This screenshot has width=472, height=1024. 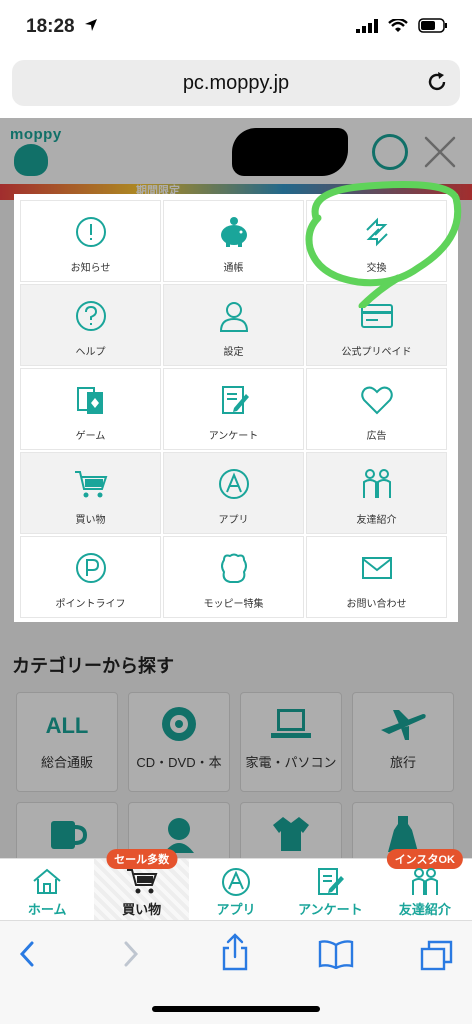 I want to click on menu-item-label: モッピー特集, so click(x=233, y=604).